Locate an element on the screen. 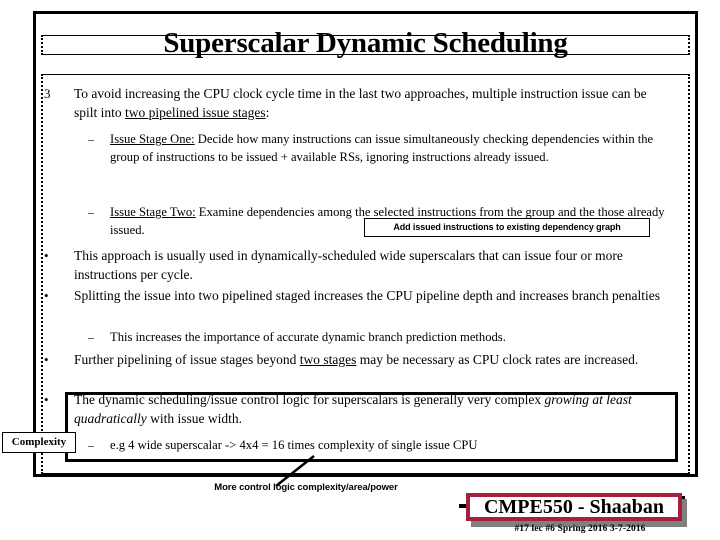 Image resolution: width=720 pixels, height=540 pixels. bullet-text-segment: two stages is located at coordinates (328, 359).